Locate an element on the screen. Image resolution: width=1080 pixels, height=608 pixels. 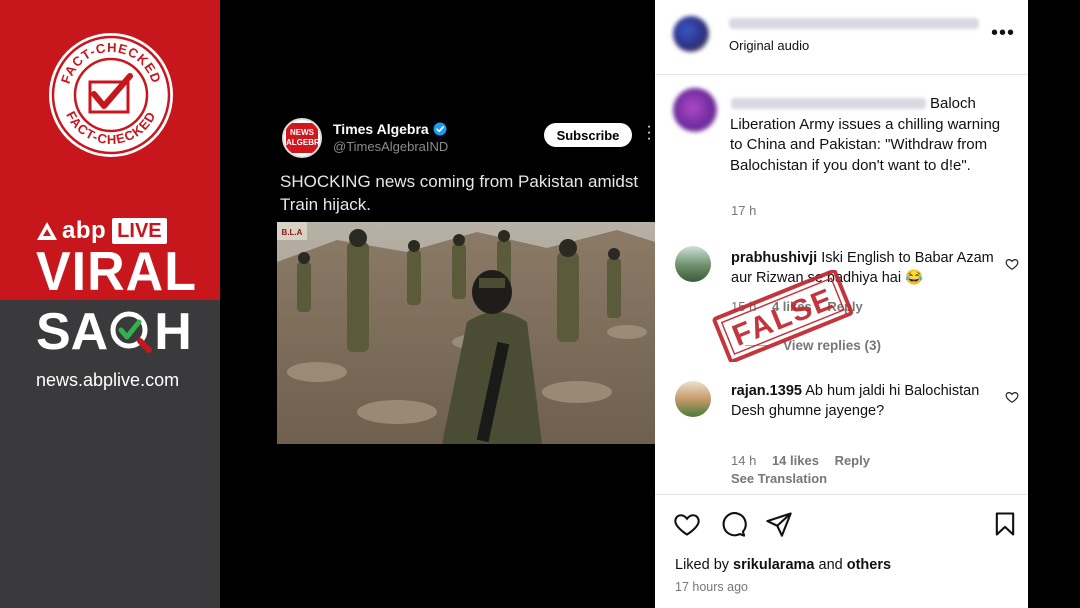
bookmark-icon is located at coordinates (1005, 524).